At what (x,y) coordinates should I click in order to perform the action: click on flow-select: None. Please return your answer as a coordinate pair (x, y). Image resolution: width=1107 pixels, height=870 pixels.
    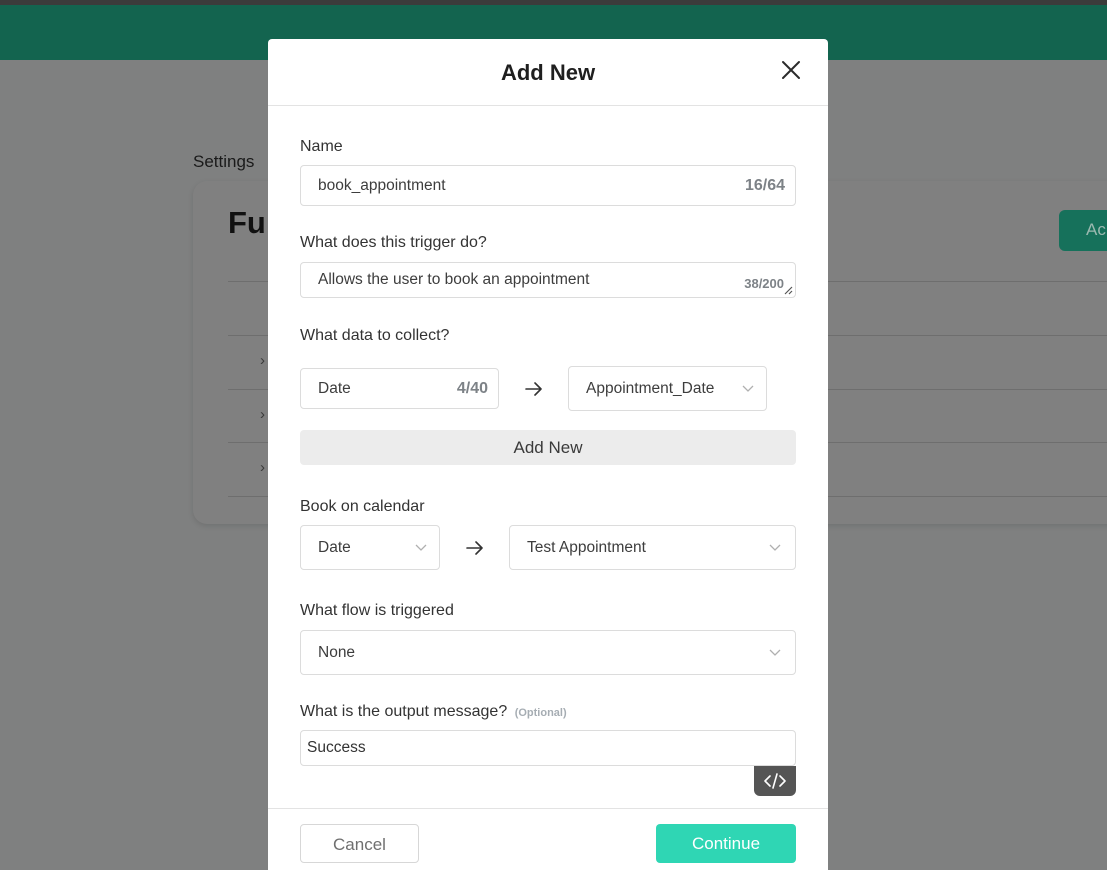
    Looking at the image, I should click on (548, 652).